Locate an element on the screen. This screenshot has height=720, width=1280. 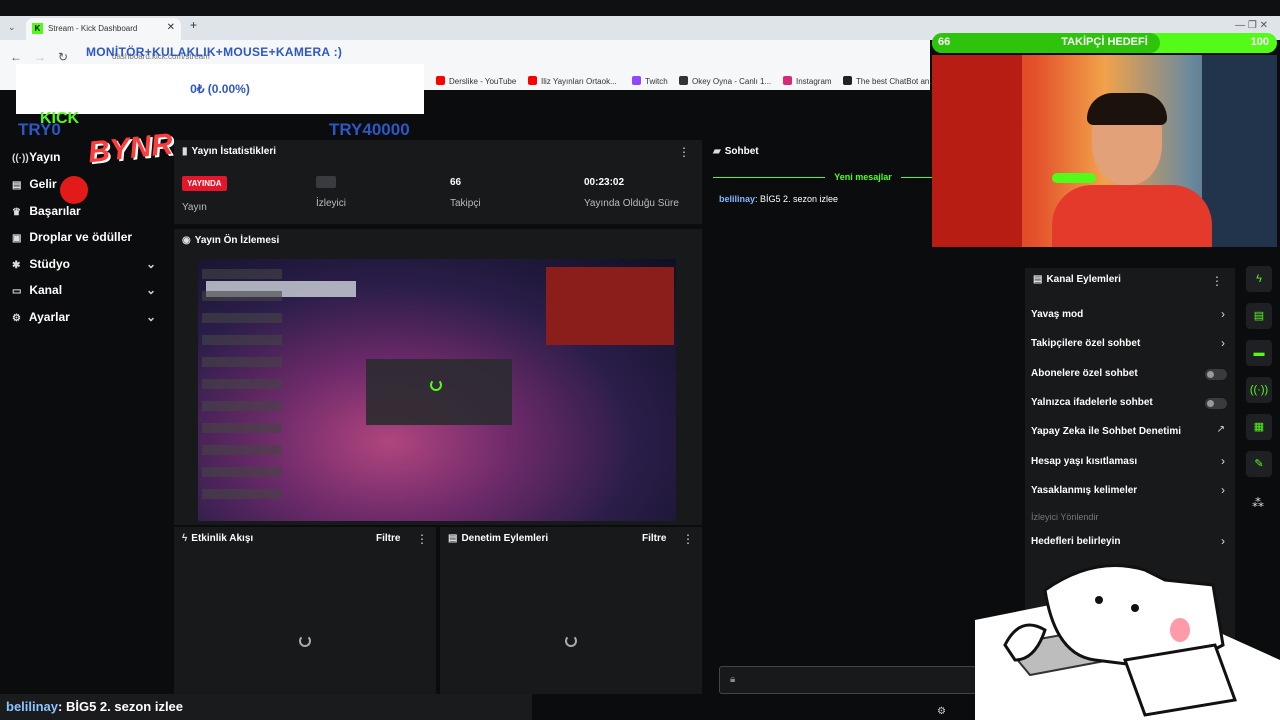
chat-input: 🔒︎ is located at coordinates (849, 680).